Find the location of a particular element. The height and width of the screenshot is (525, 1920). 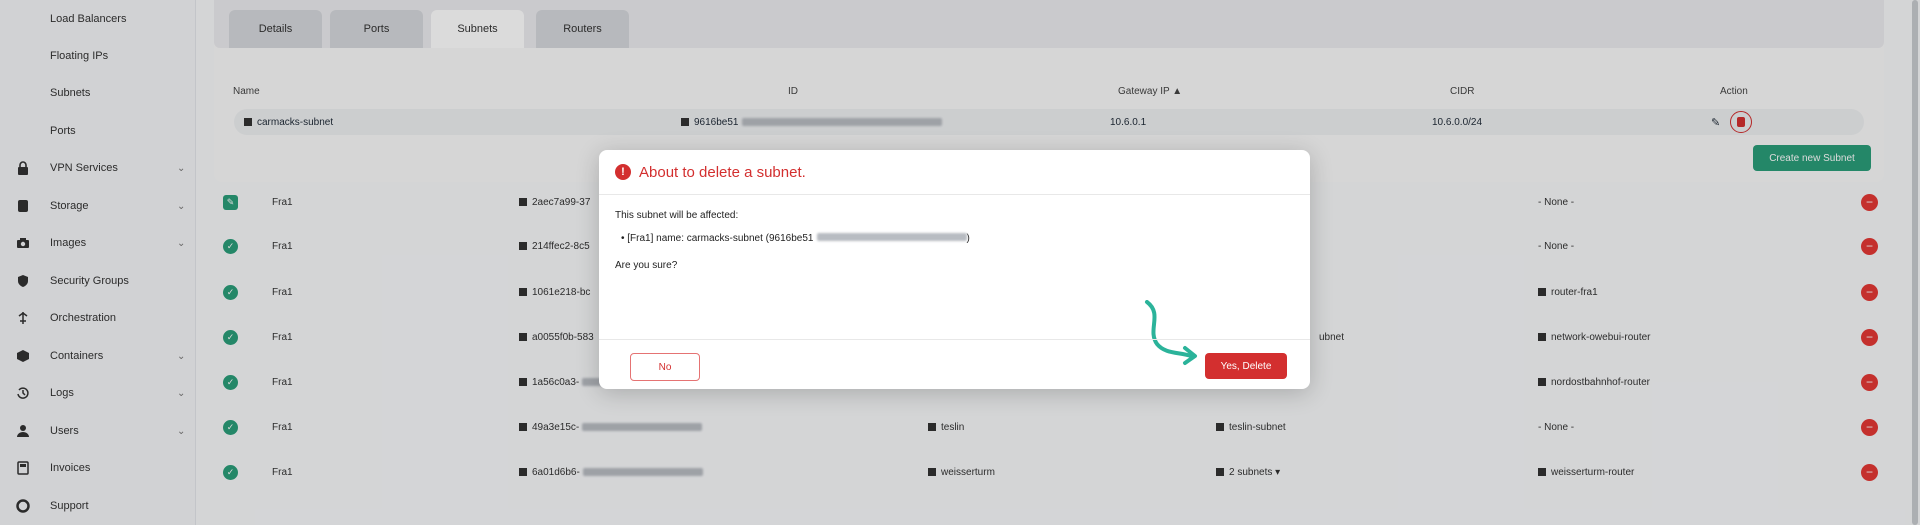

yes-delete-button: Yes, Delete is located at coordinates (1246, 366).